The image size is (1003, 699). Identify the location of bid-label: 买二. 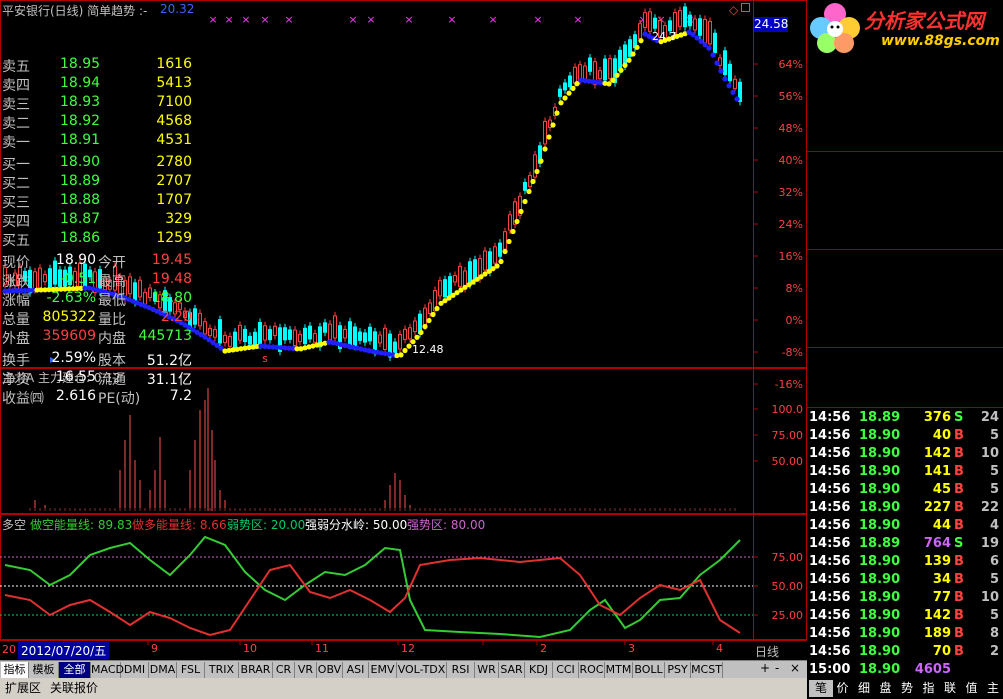
(16, 184).